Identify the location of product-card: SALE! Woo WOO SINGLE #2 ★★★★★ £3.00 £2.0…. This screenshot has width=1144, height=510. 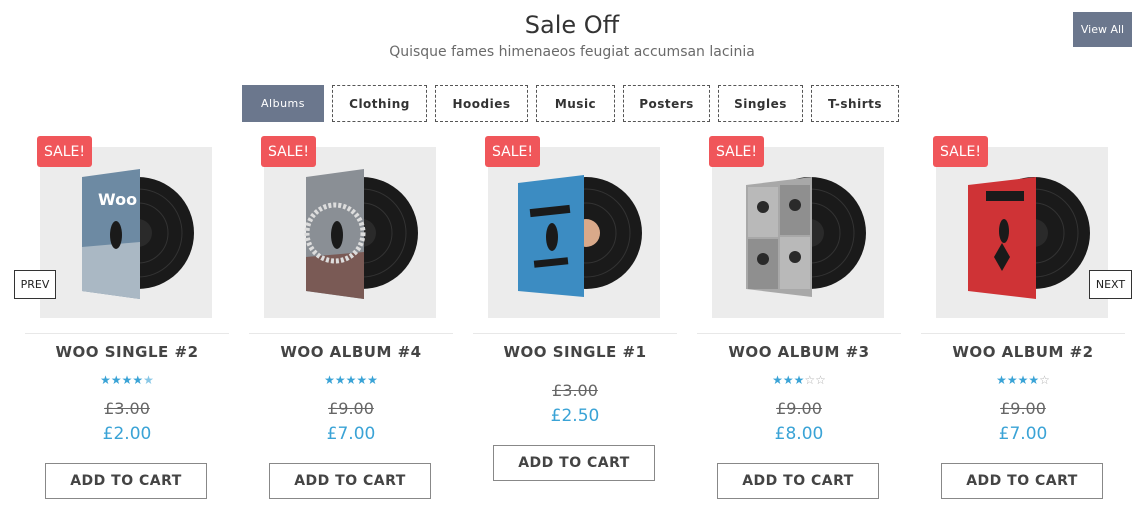
(127, 321).